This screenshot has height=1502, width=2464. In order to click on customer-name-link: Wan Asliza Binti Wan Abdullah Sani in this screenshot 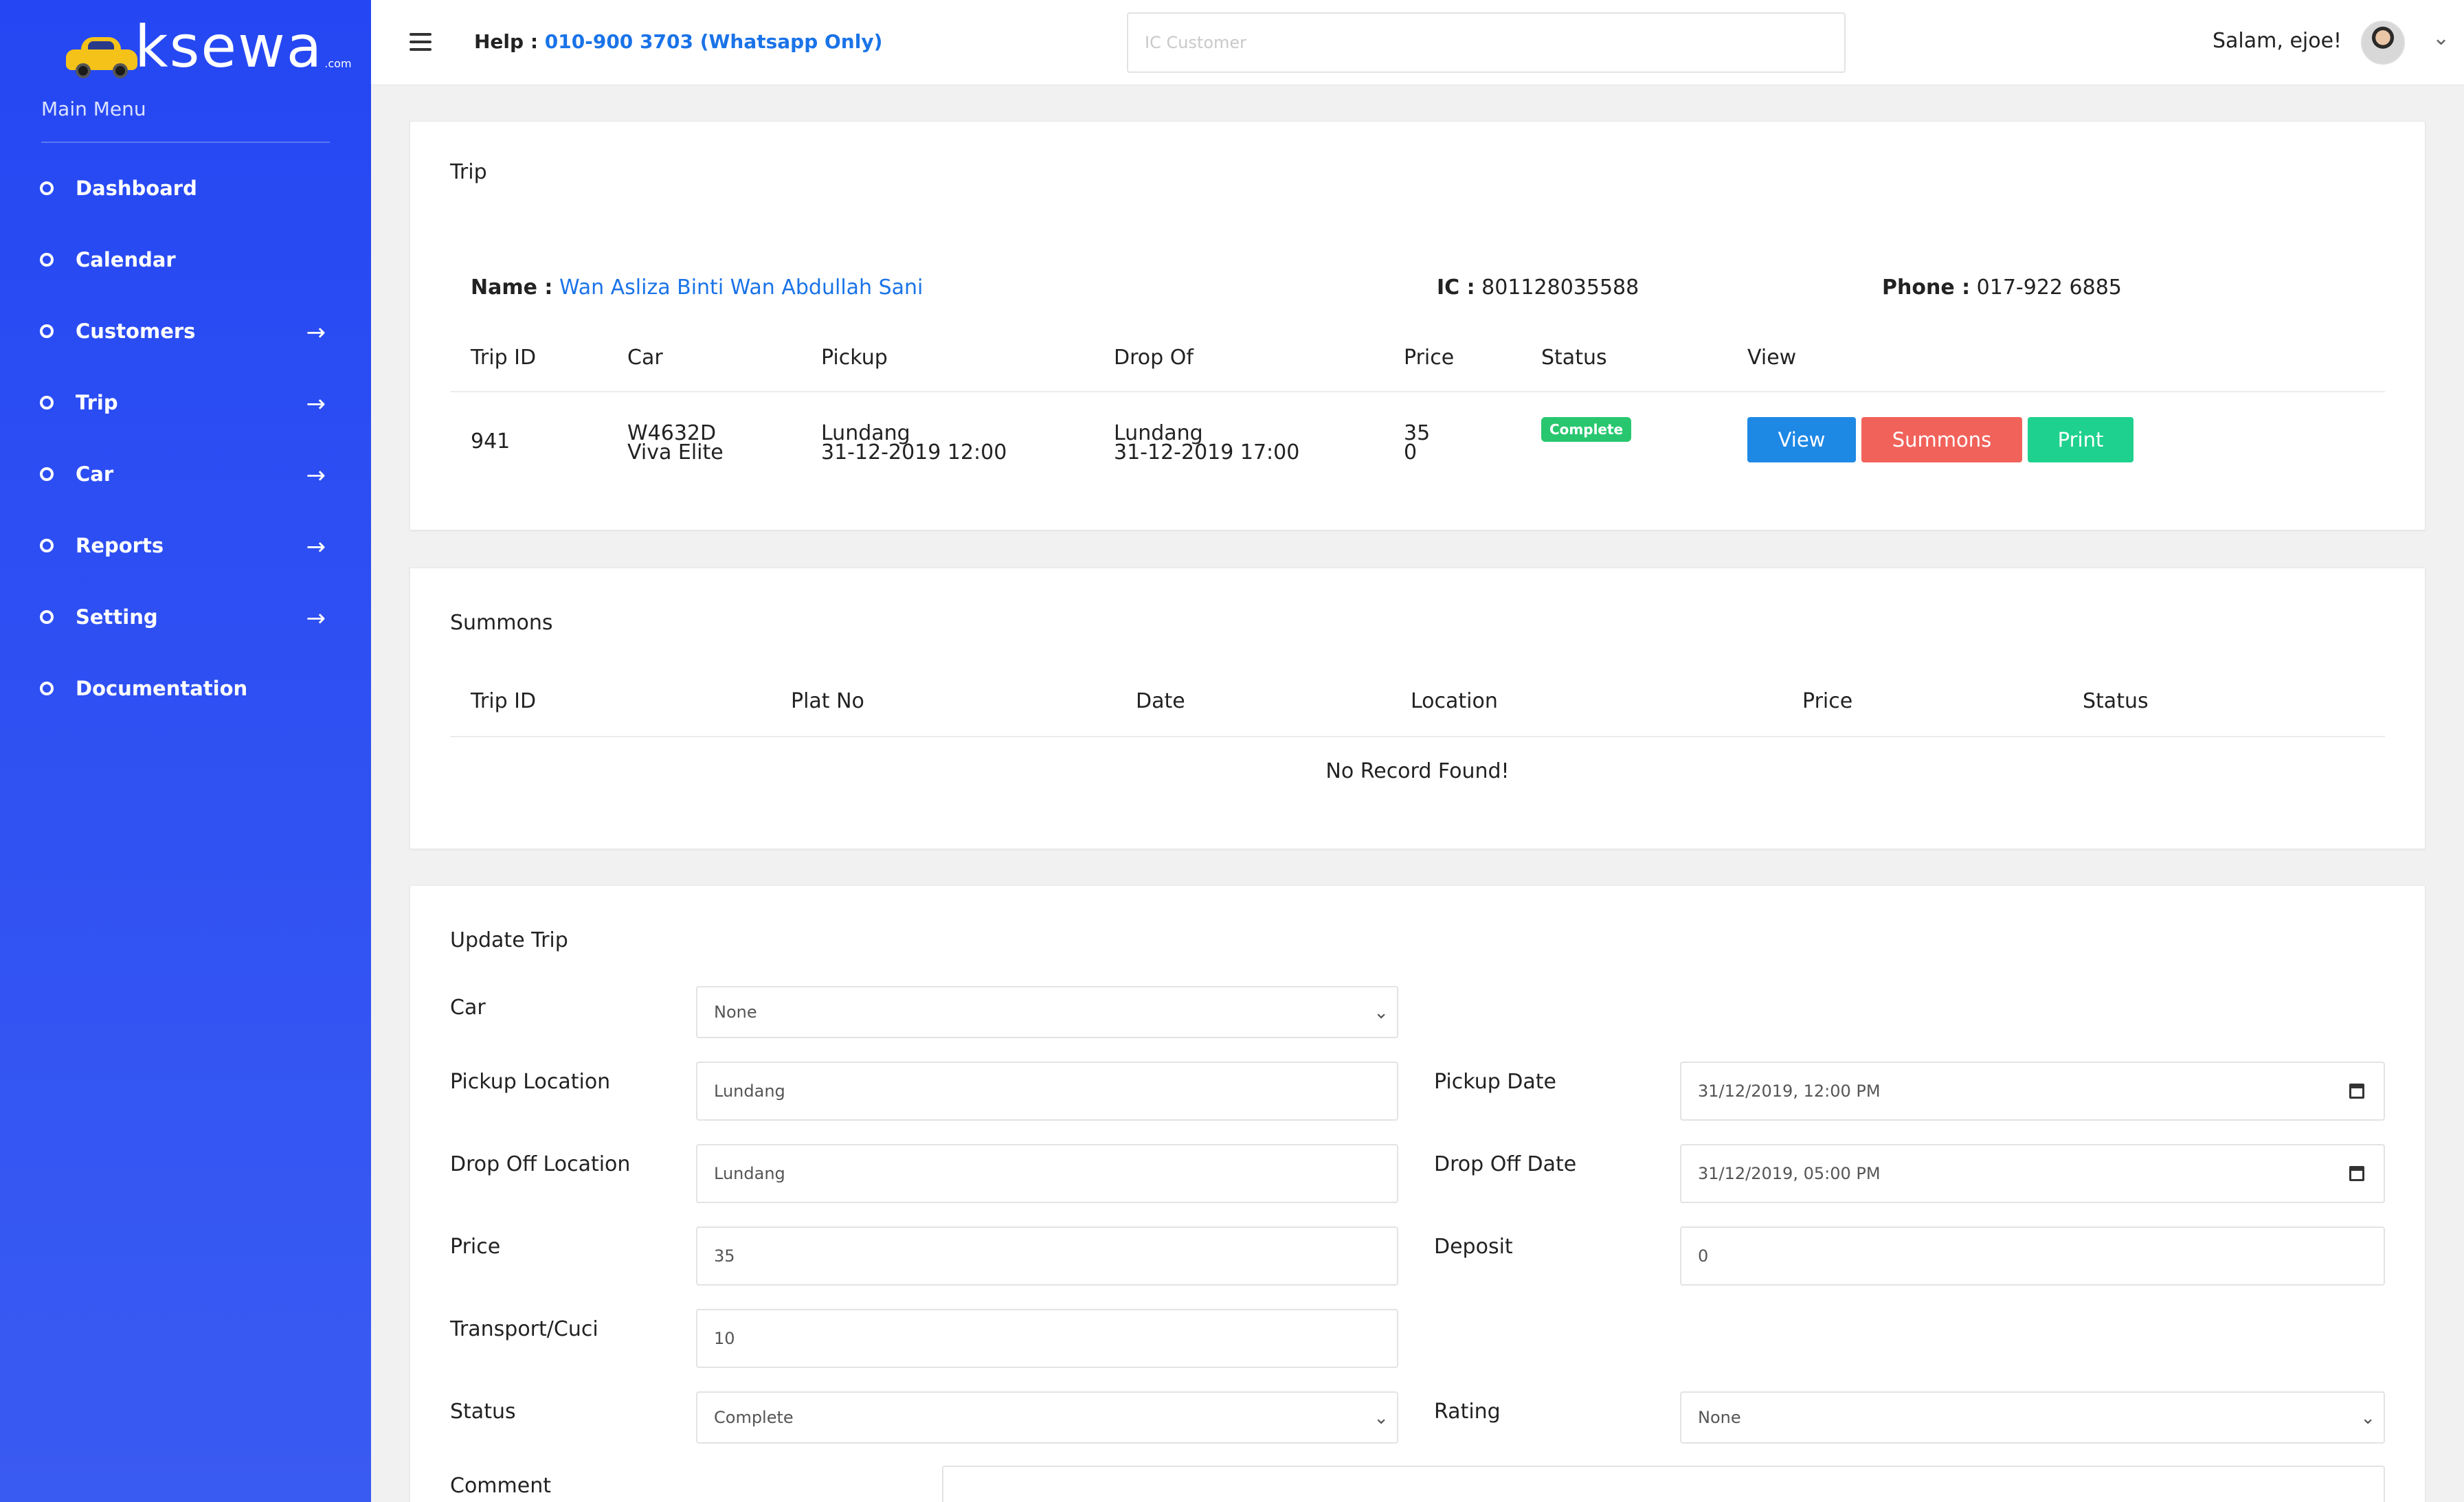, I will do `click(741, 288)`.